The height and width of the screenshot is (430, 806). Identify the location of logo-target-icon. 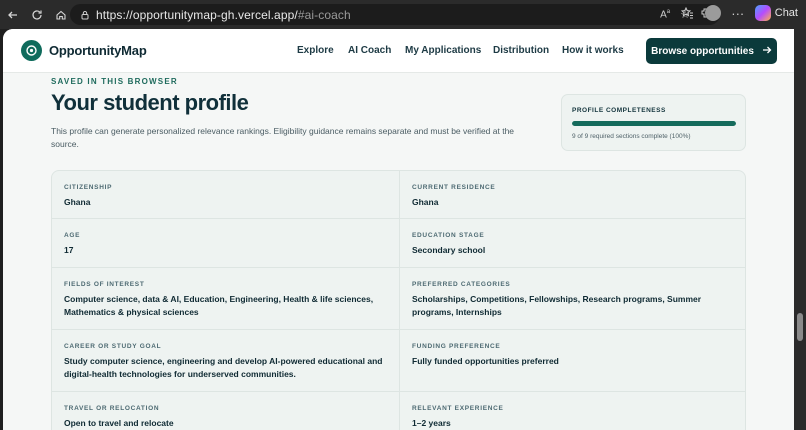
(31, 50).